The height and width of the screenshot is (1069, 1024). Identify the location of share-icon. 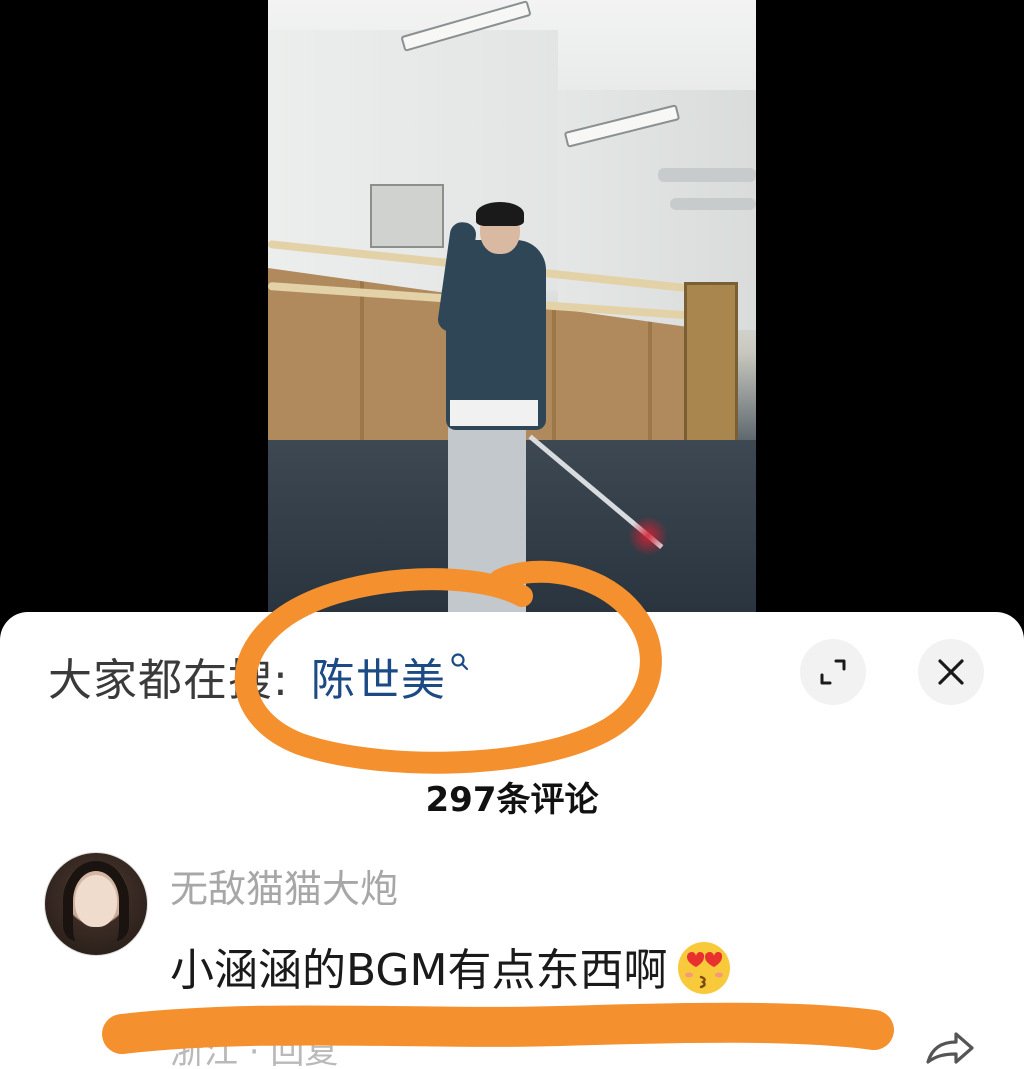
(950, 1048).